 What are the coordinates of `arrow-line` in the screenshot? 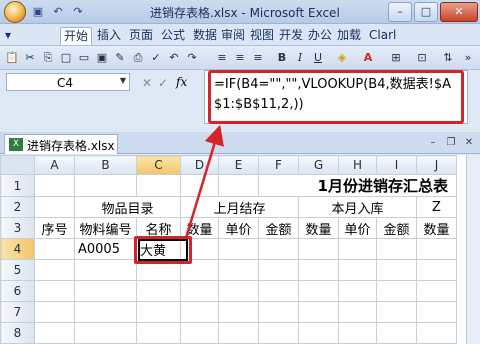 It's located at (204, 181).